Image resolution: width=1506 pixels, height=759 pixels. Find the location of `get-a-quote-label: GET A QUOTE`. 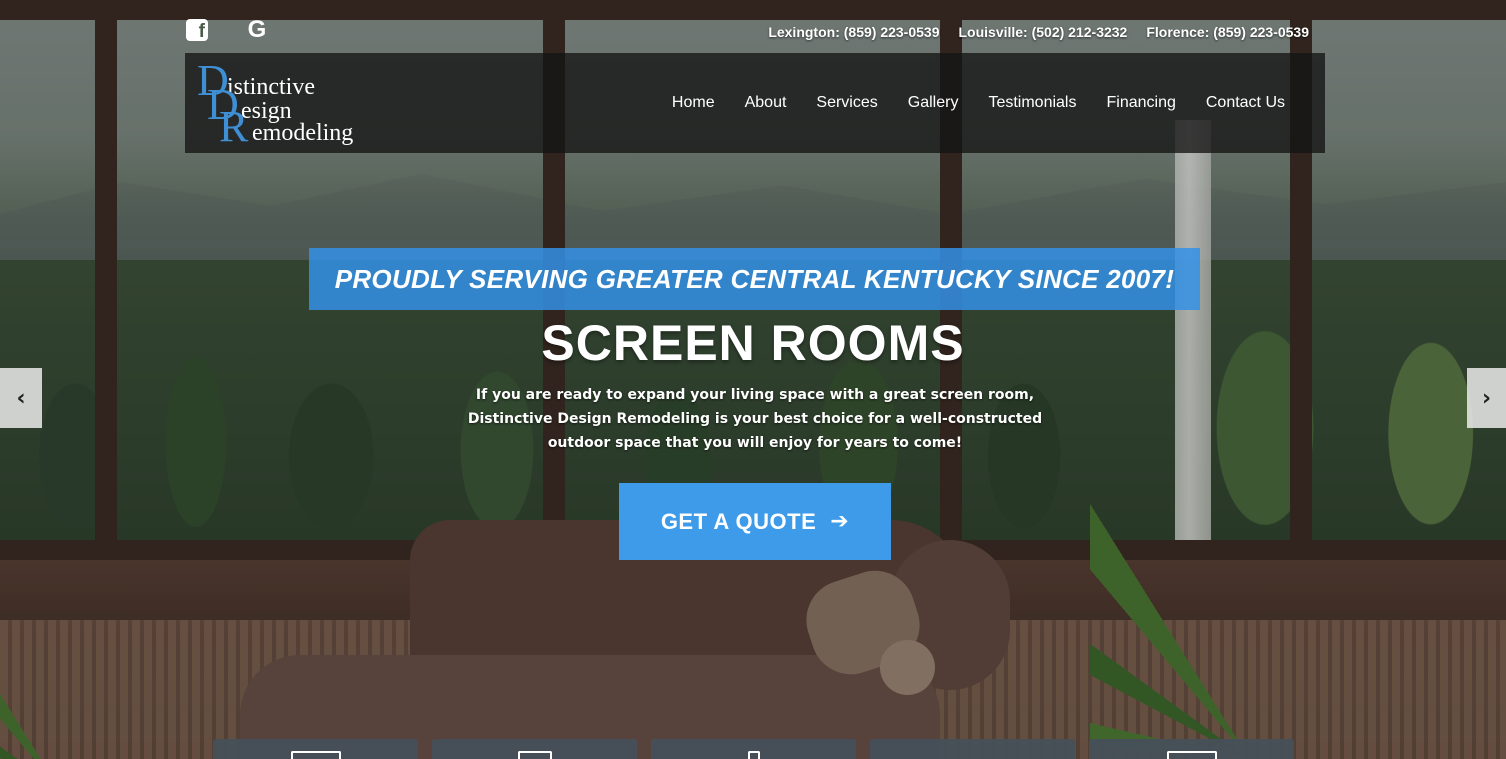

get-a-quote-label: GET A QUOTE is located at coordinates (738, 521).